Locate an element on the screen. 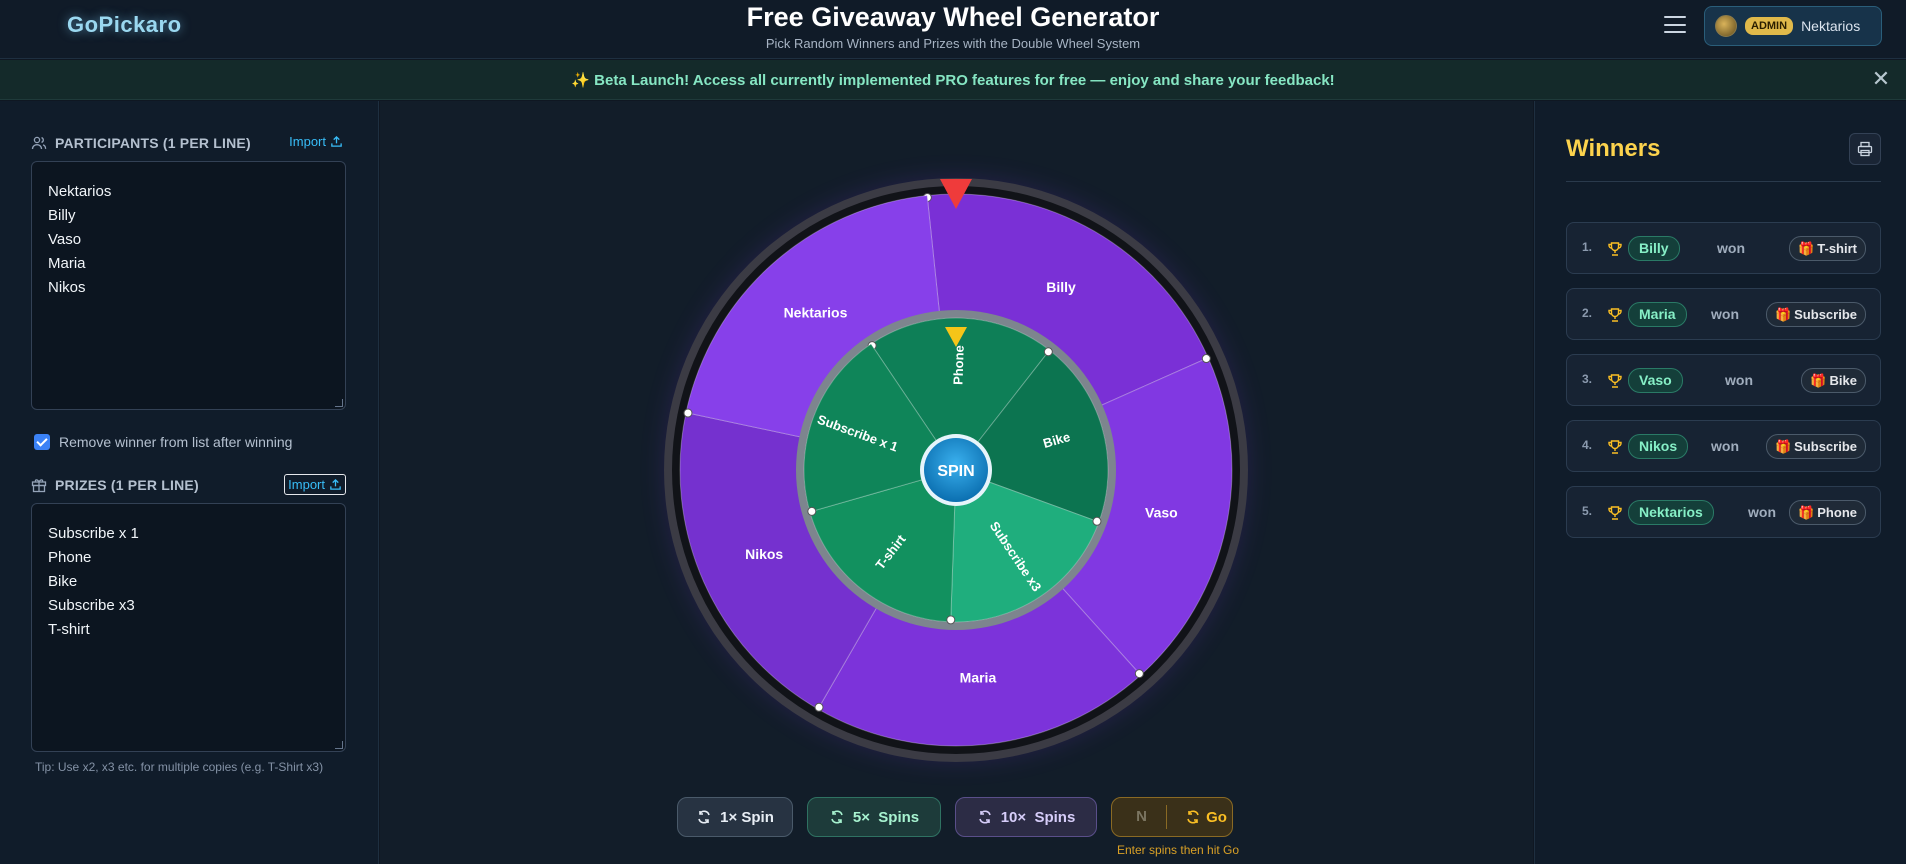  outer-segment-label: Maria is located at coordinates (978, 678).